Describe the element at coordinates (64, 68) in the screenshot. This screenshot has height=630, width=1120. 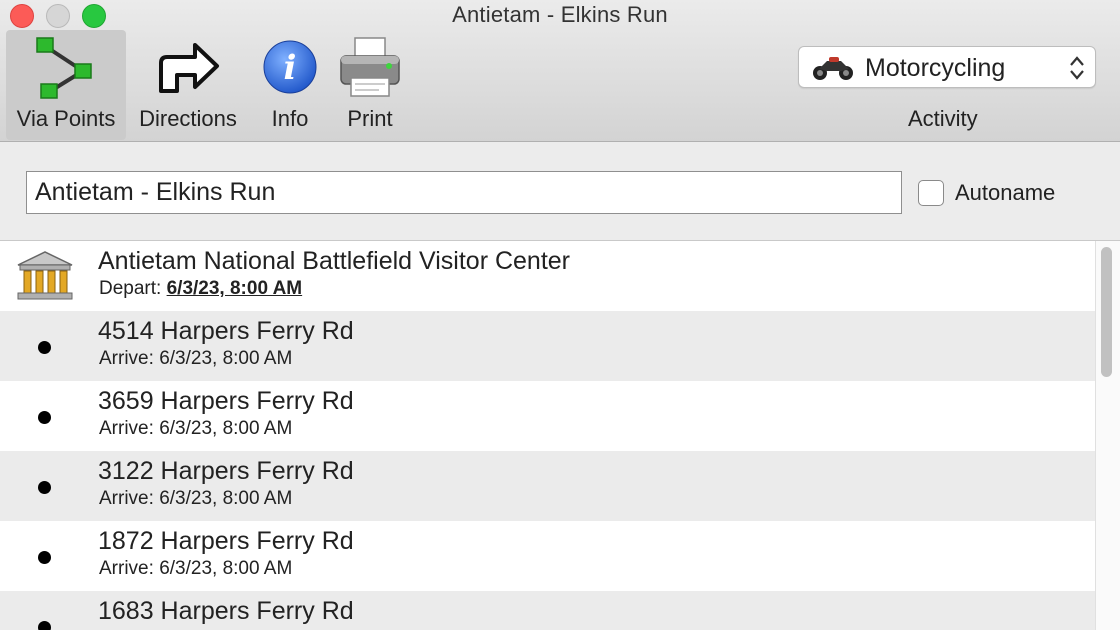
I see `via-points-icon` at that location.